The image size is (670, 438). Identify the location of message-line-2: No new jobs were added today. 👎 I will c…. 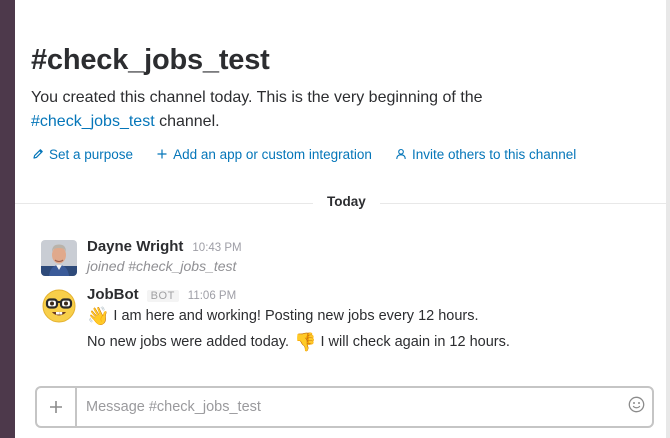
(298, 342).